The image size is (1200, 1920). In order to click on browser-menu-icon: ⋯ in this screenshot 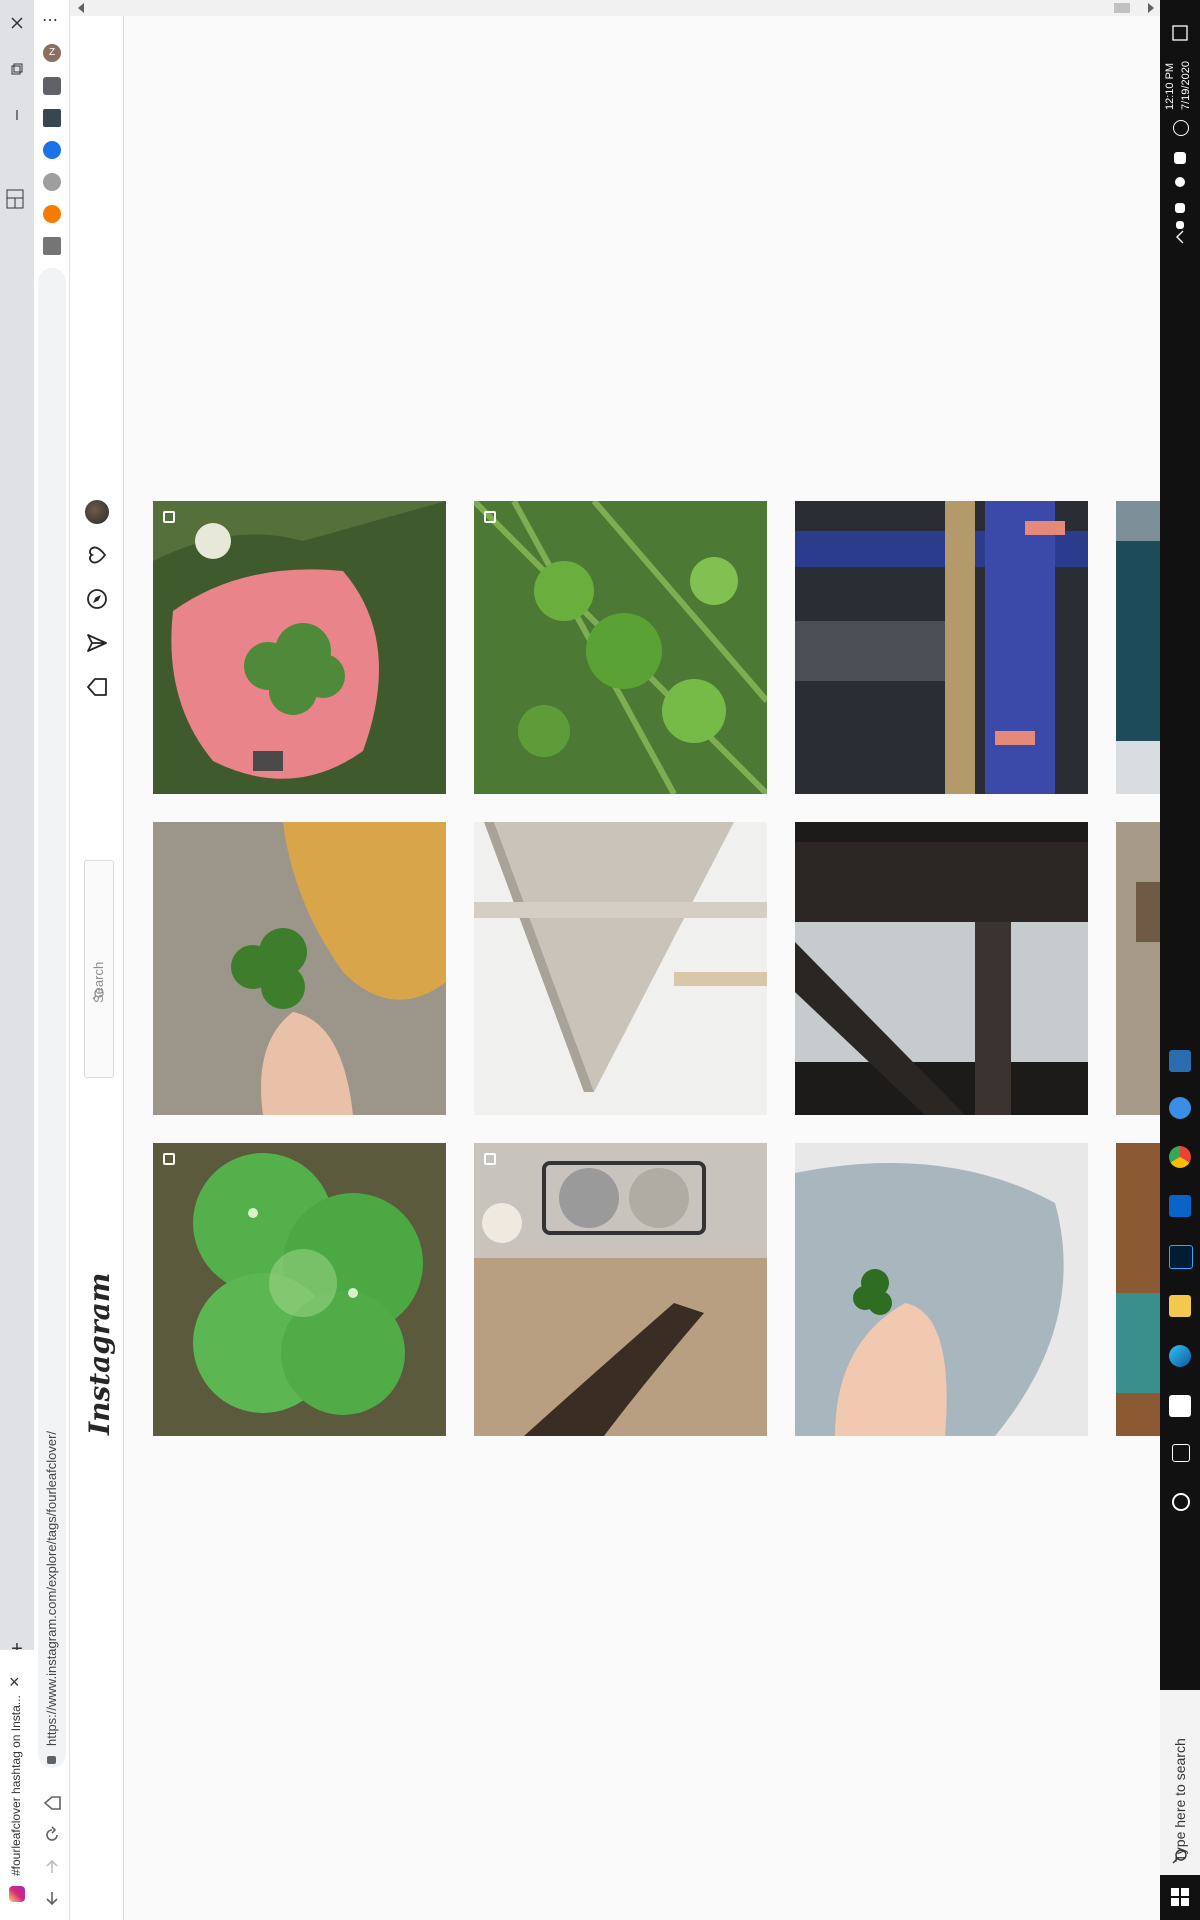, I will do `click(50, 20)`.